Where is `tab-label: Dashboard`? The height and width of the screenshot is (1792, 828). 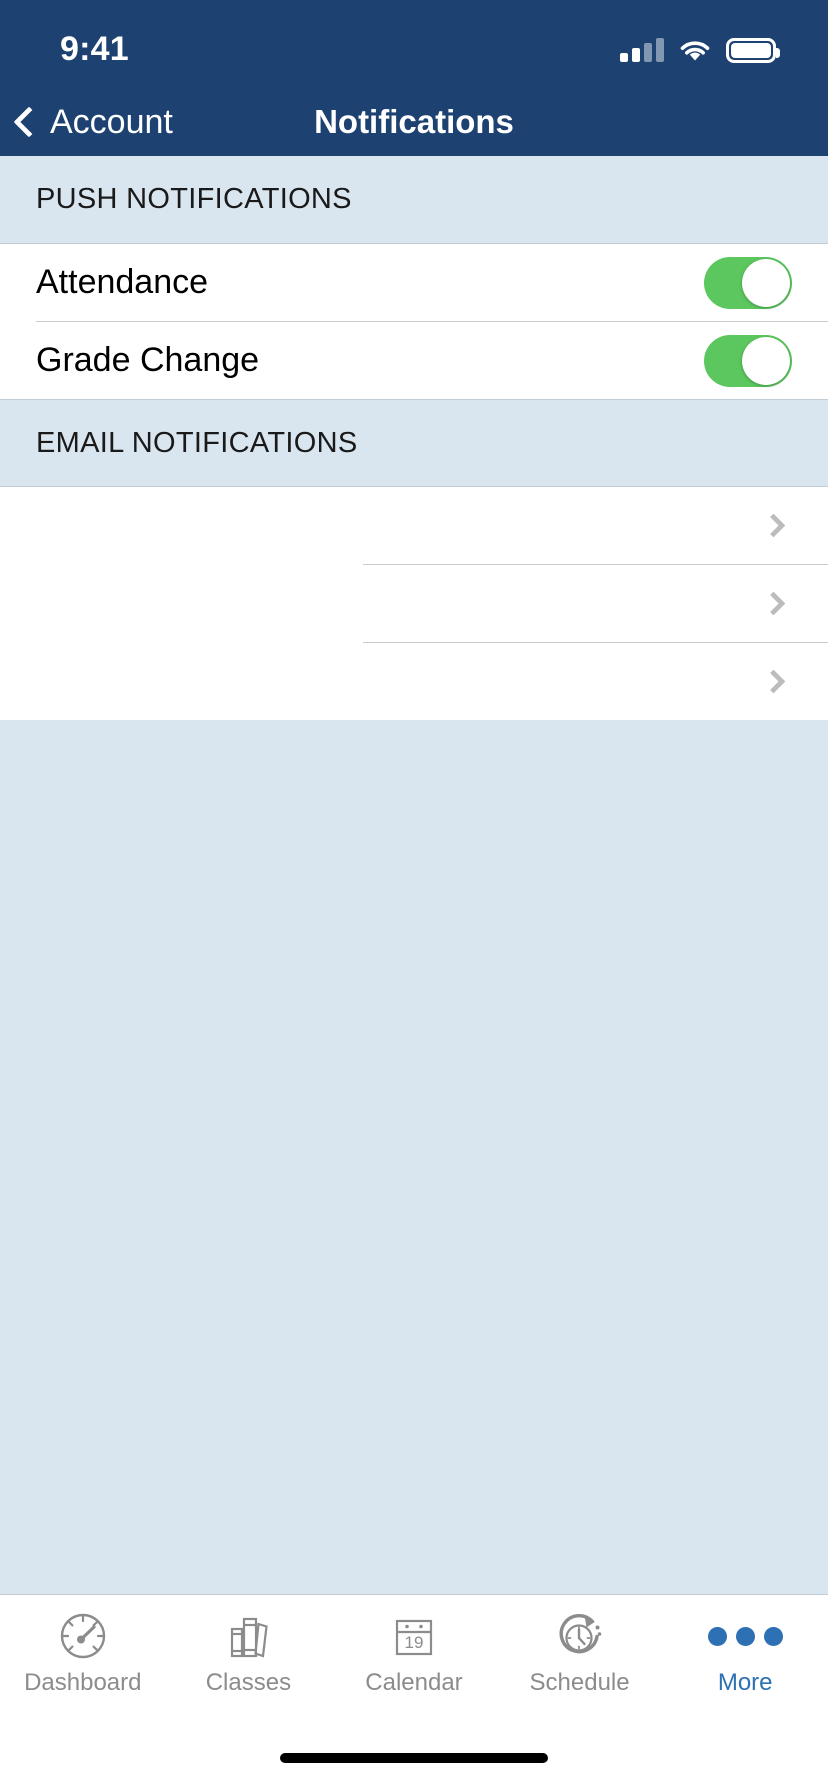 tab-label: Dashboard is located at coordinates (83, 1682).